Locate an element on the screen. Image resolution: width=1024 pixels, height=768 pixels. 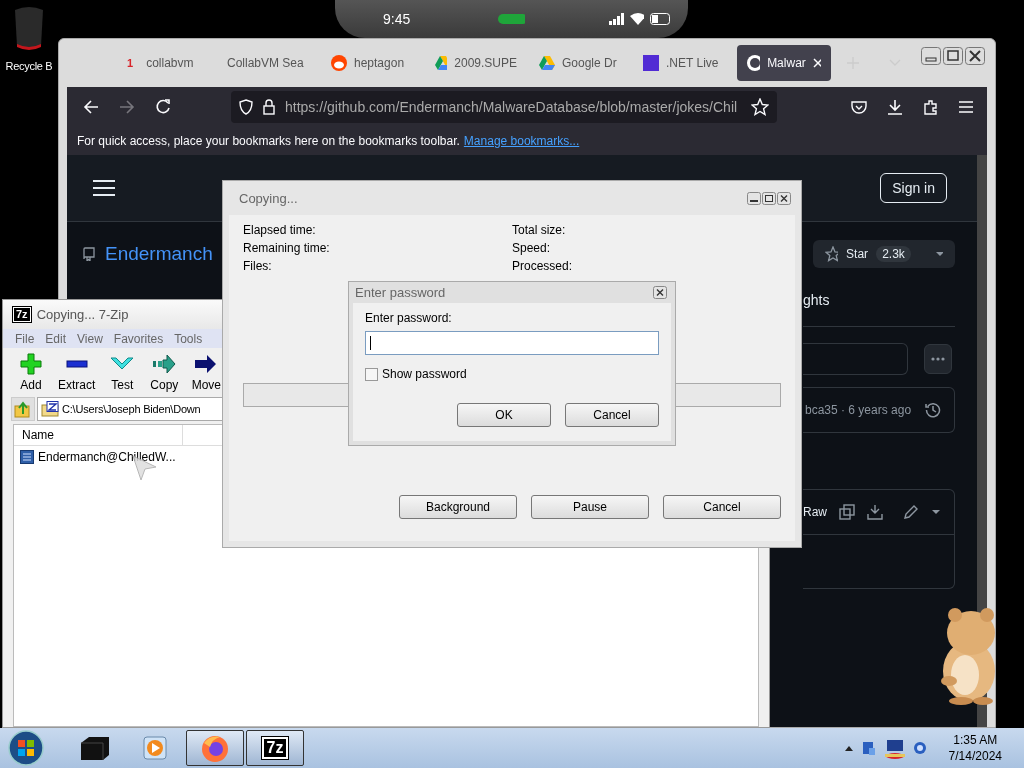
fox-globe-icon is located at coordinates (215, 748).